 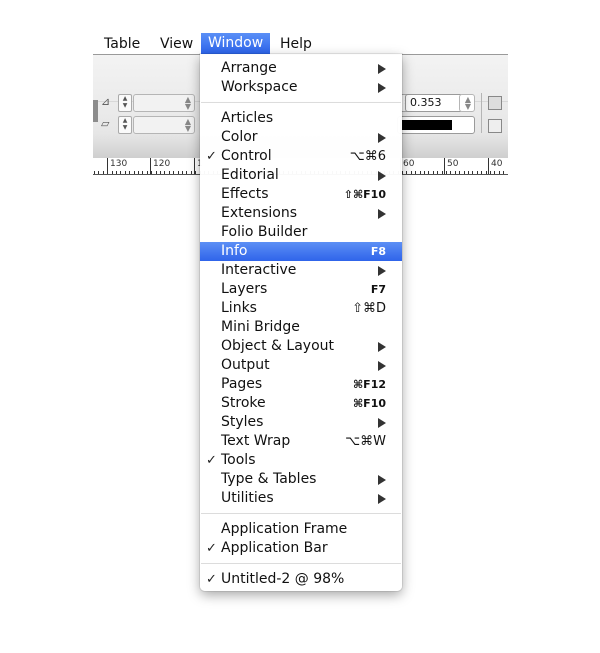 I want to click on ruler-label: 120, so click(x=162, y=164).